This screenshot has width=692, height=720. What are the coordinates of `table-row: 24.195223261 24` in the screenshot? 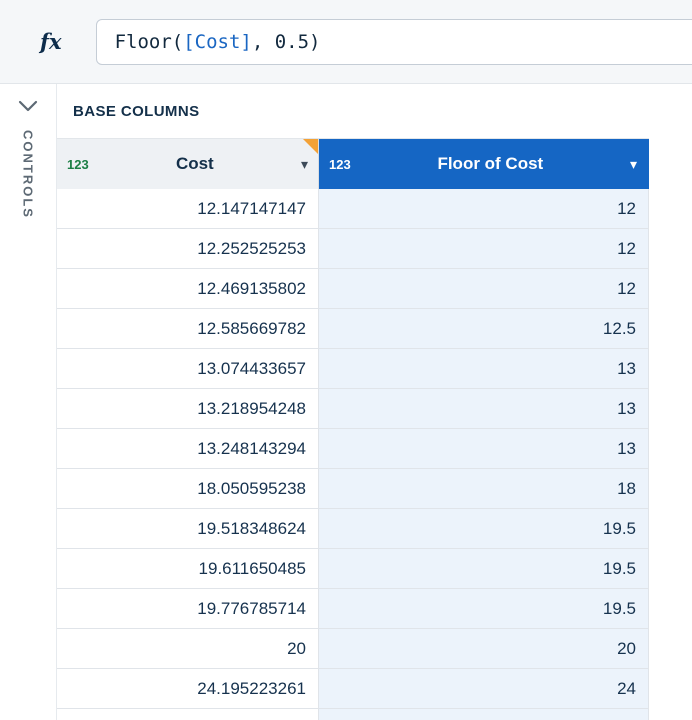 It's located at (353, 689).